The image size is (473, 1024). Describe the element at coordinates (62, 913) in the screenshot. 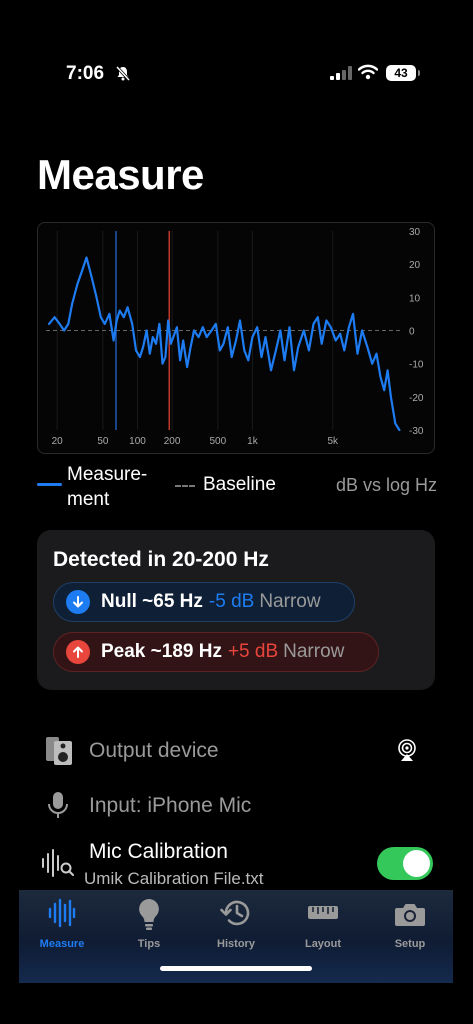

I see `waveform-icon` at that location.